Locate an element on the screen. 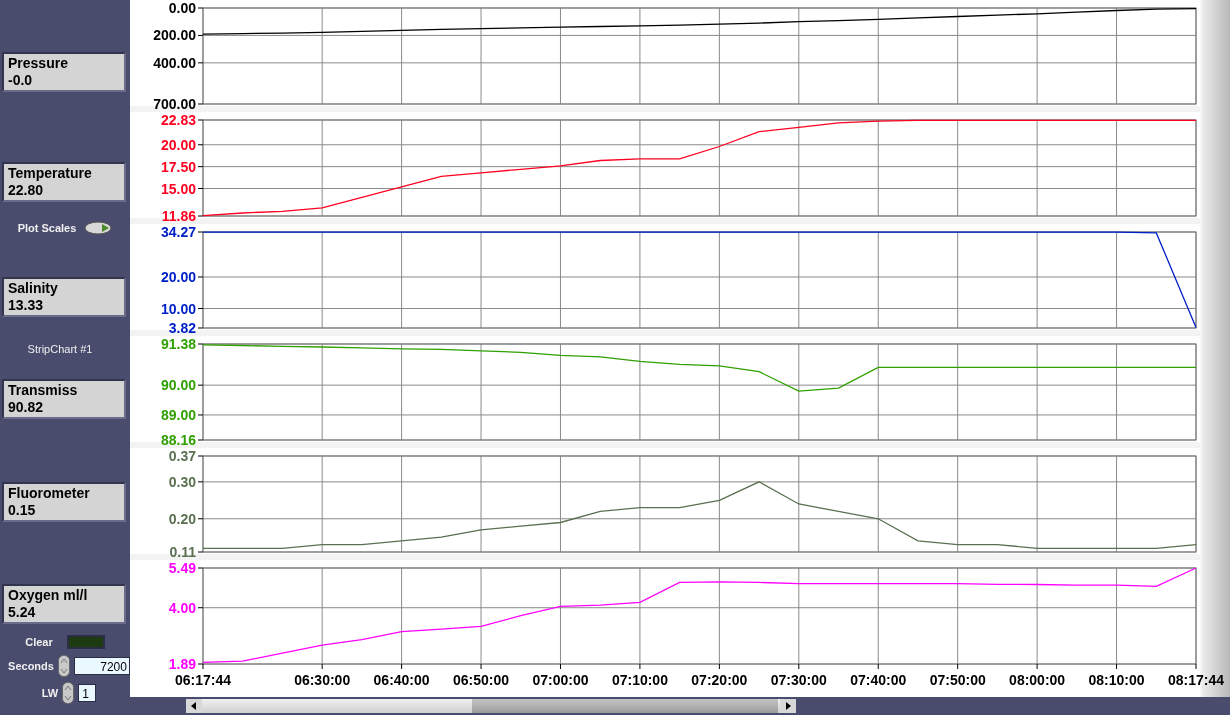 The height and width of the screenshot is (715, 1230). numeric-field: 1 is located at coordinates (87, 693).